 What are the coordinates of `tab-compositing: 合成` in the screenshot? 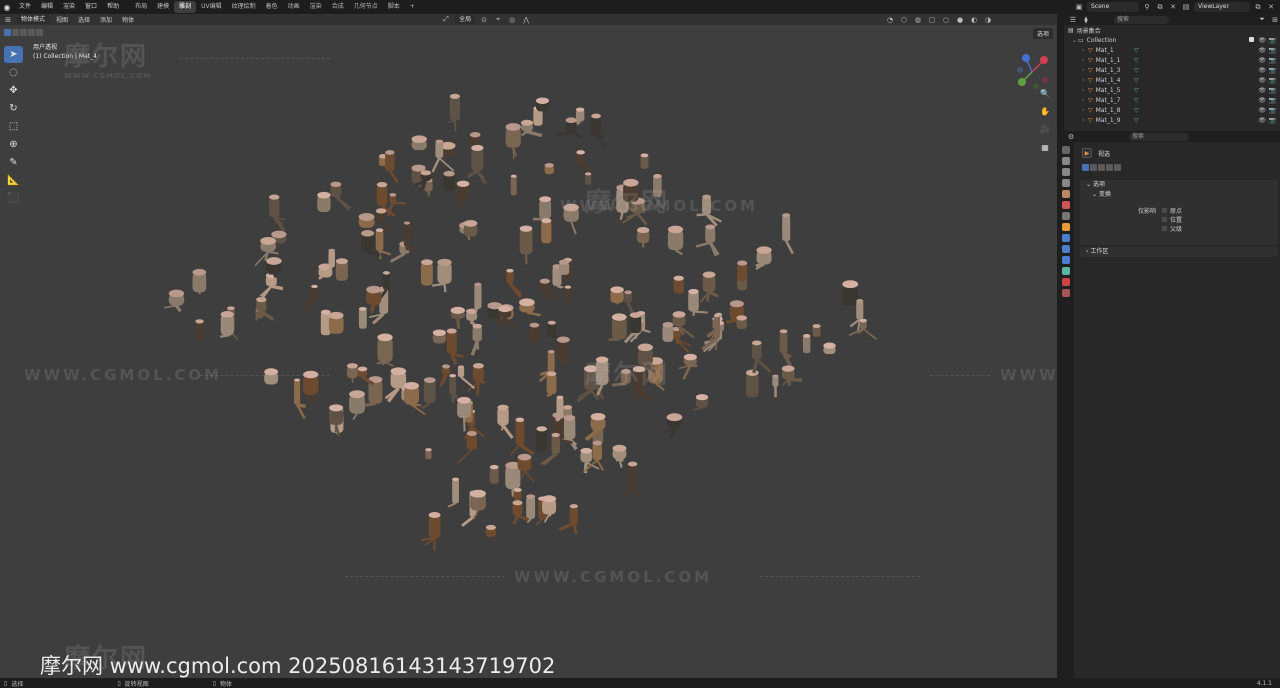 It's located at (338, 7).